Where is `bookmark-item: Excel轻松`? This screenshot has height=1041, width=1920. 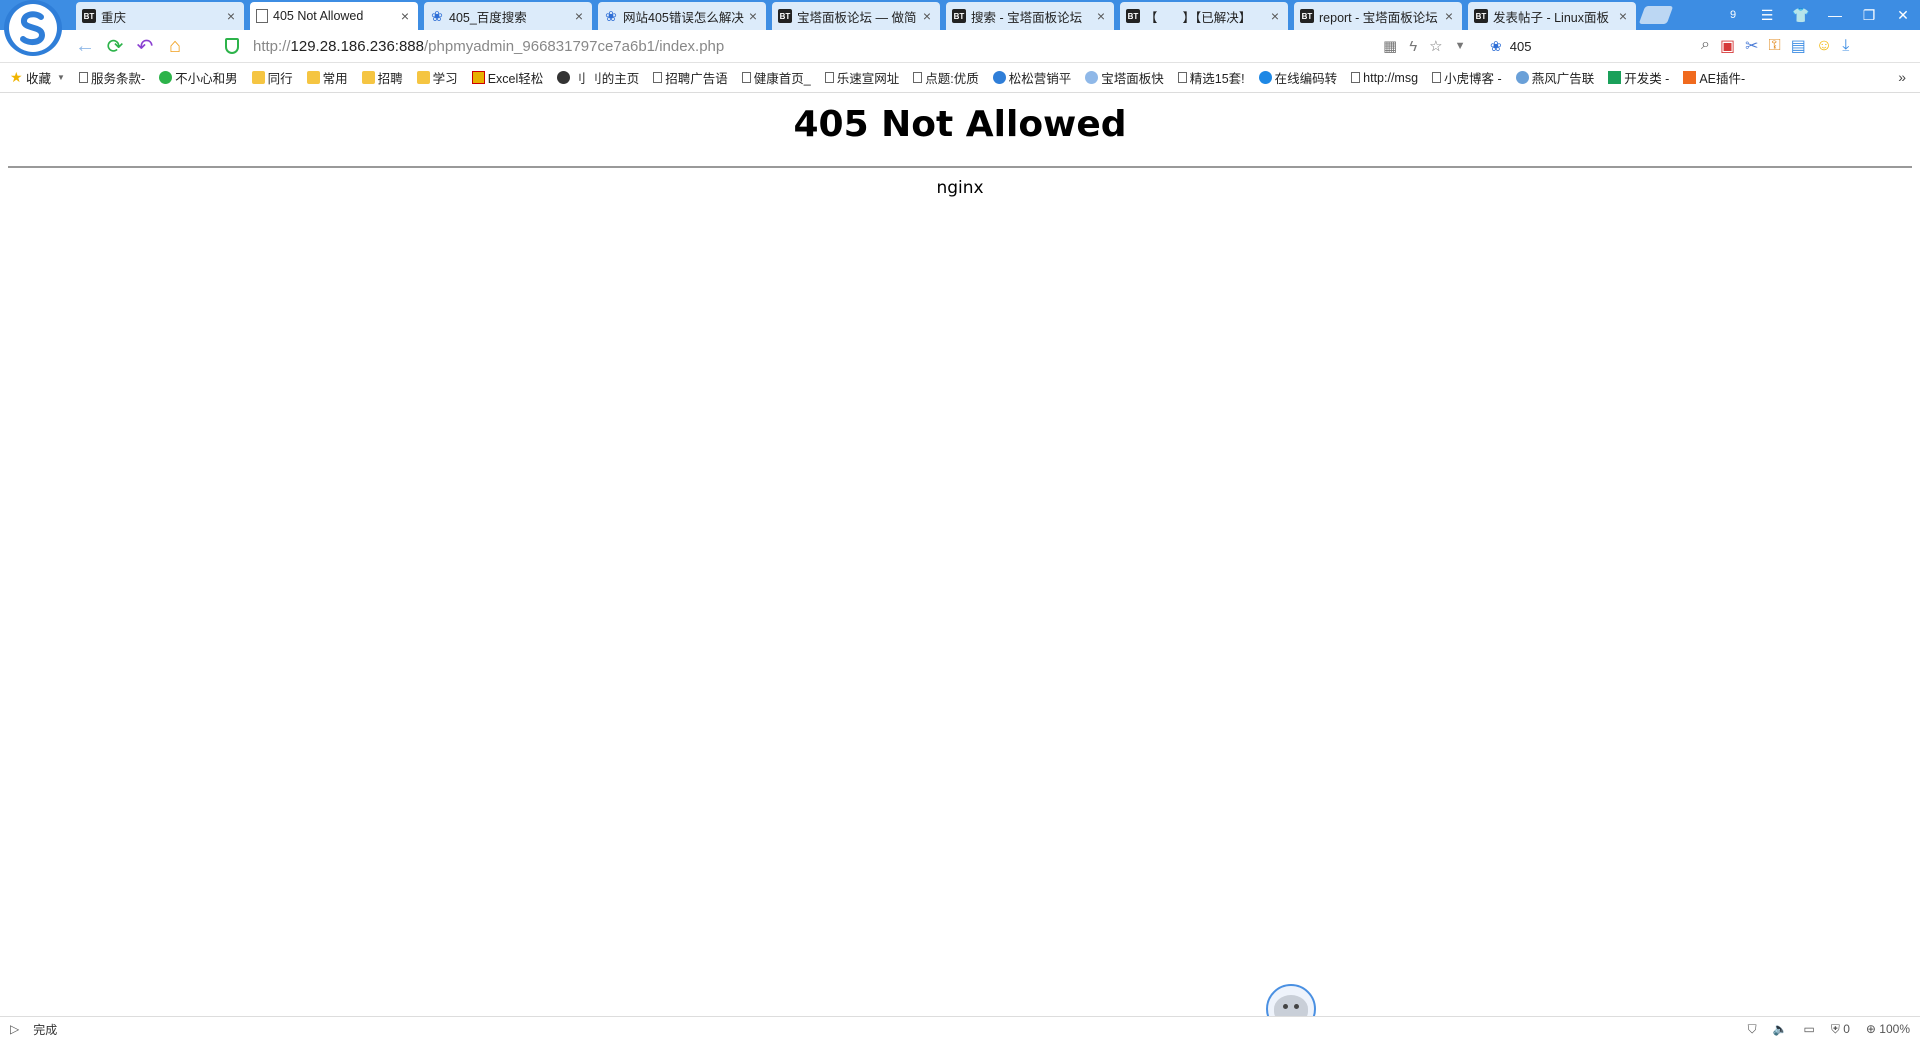
bookmark-item: Excel轻松 is located at coordinates (507, 77).